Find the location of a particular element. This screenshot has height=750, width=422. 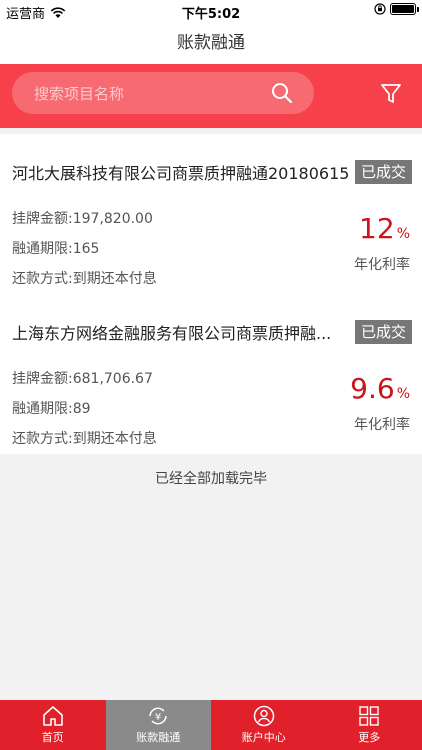

tab-label: 账款融通 is located at coordinates (158, 737).